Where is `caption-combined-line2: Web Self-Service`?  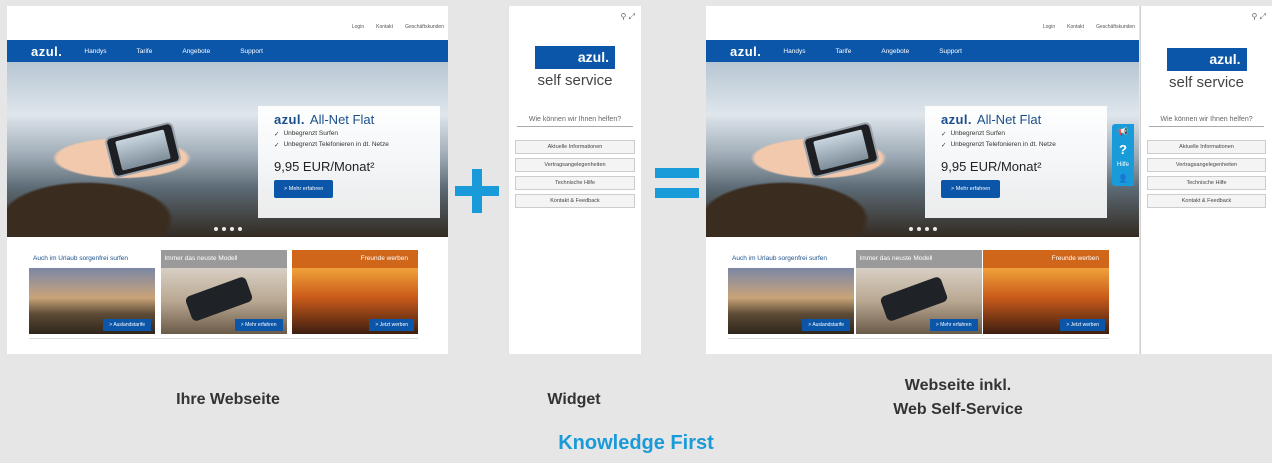
caption-combined-line2: Web Self-Service is located at coordinates (958, 409).